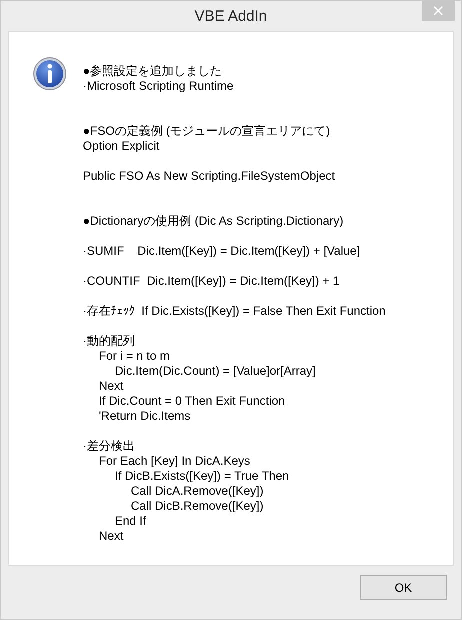 This screenshot has width=462, height=620. What do you see at coordinates (202, 476) in the screenshot?
I see `code-line: If DicB.Exists([Key]) = True Then` at bounding box center [202, 476].